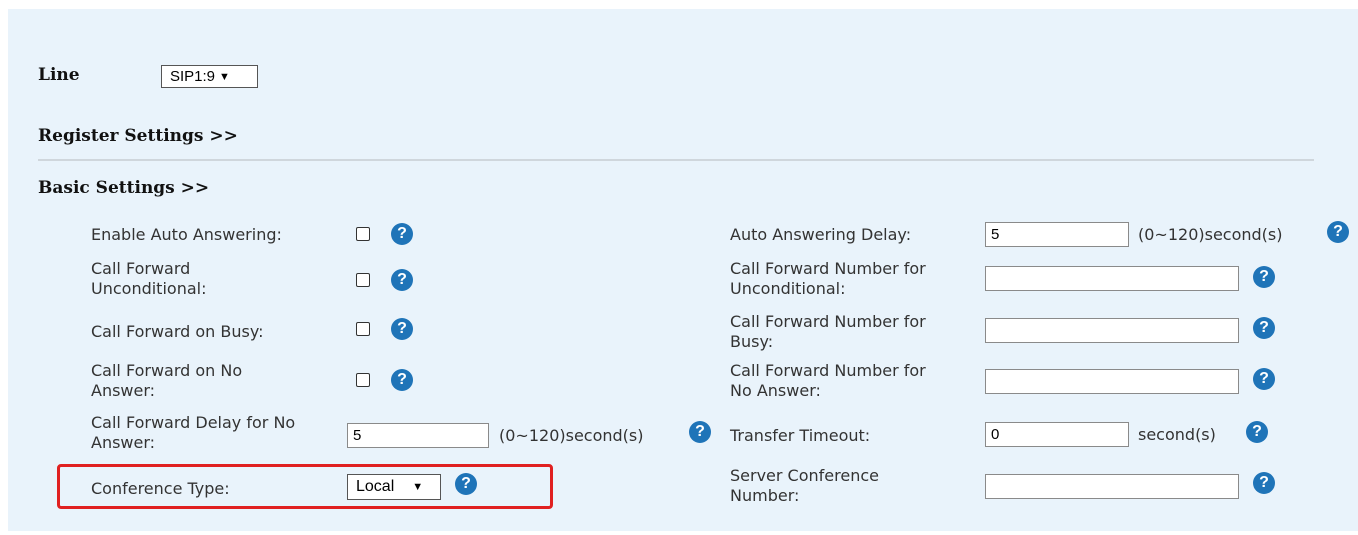 The image size is (1358, 535). What do you see at coordinates (1112, 381) in the screenshot?
I see `cfn-no-answer-input` at bounding box center [1112, 381].